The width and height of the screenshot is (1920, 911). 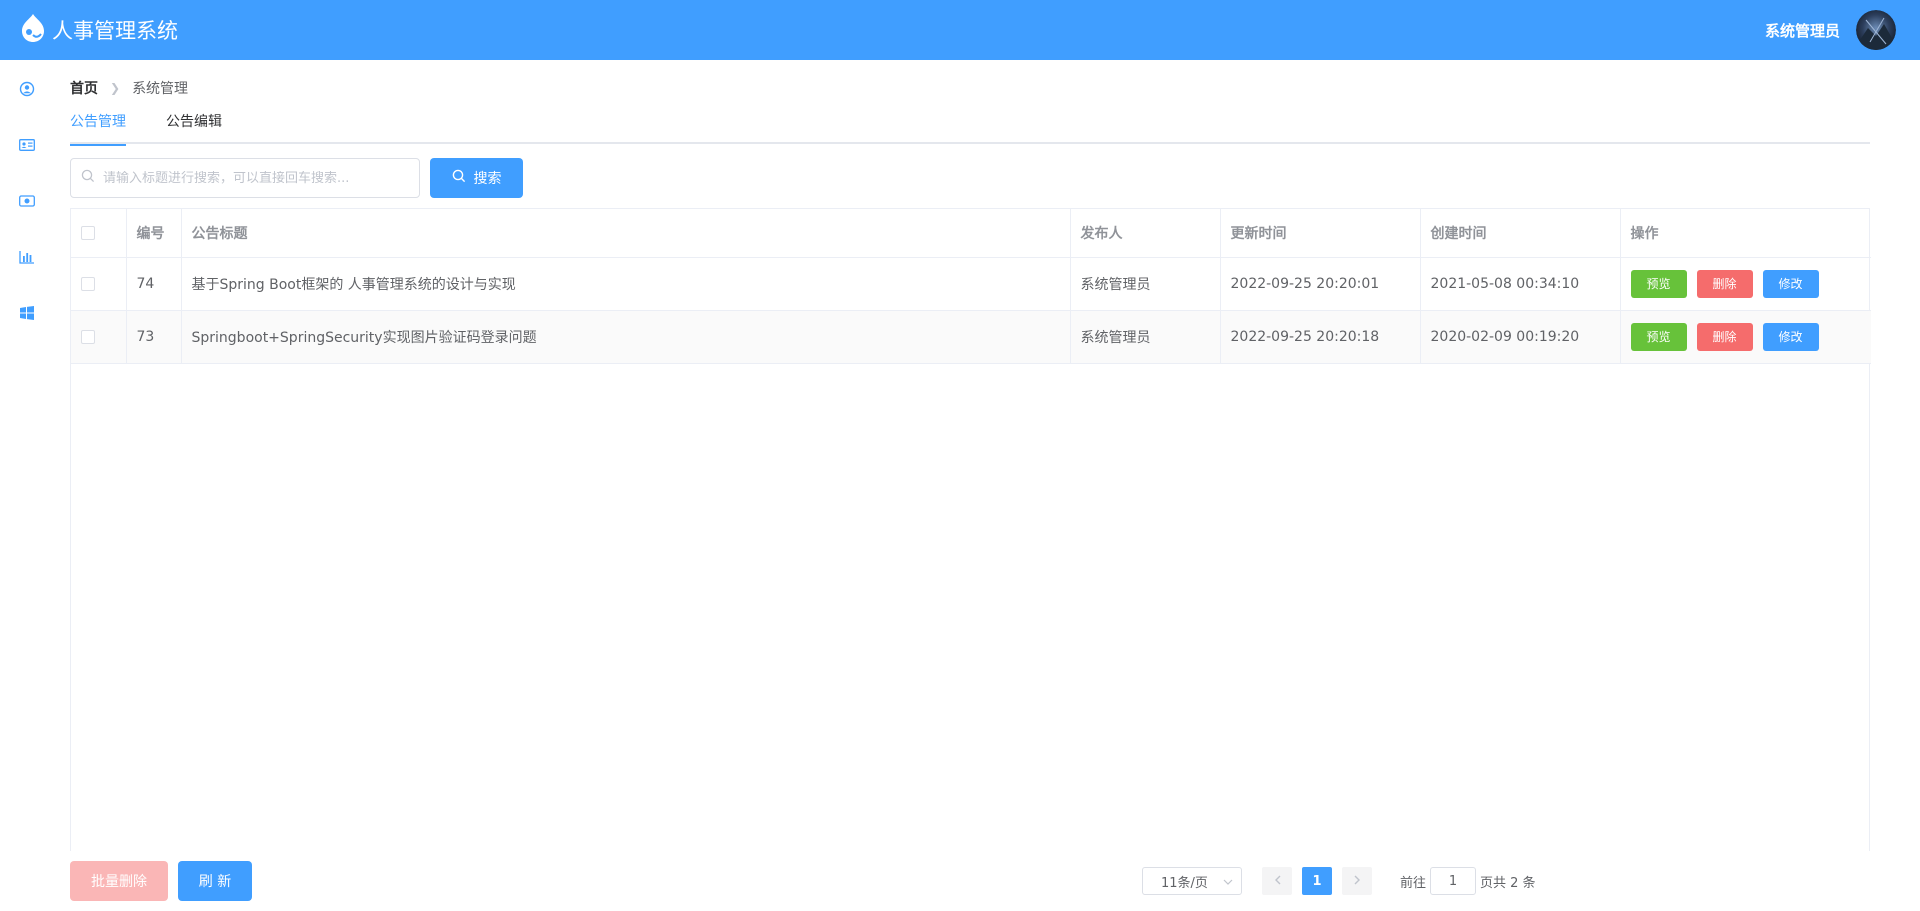 What do you see at coordinates (154, 284) in the screenshot?
I see `cell-id: 74` at bounding box center [154, 284].